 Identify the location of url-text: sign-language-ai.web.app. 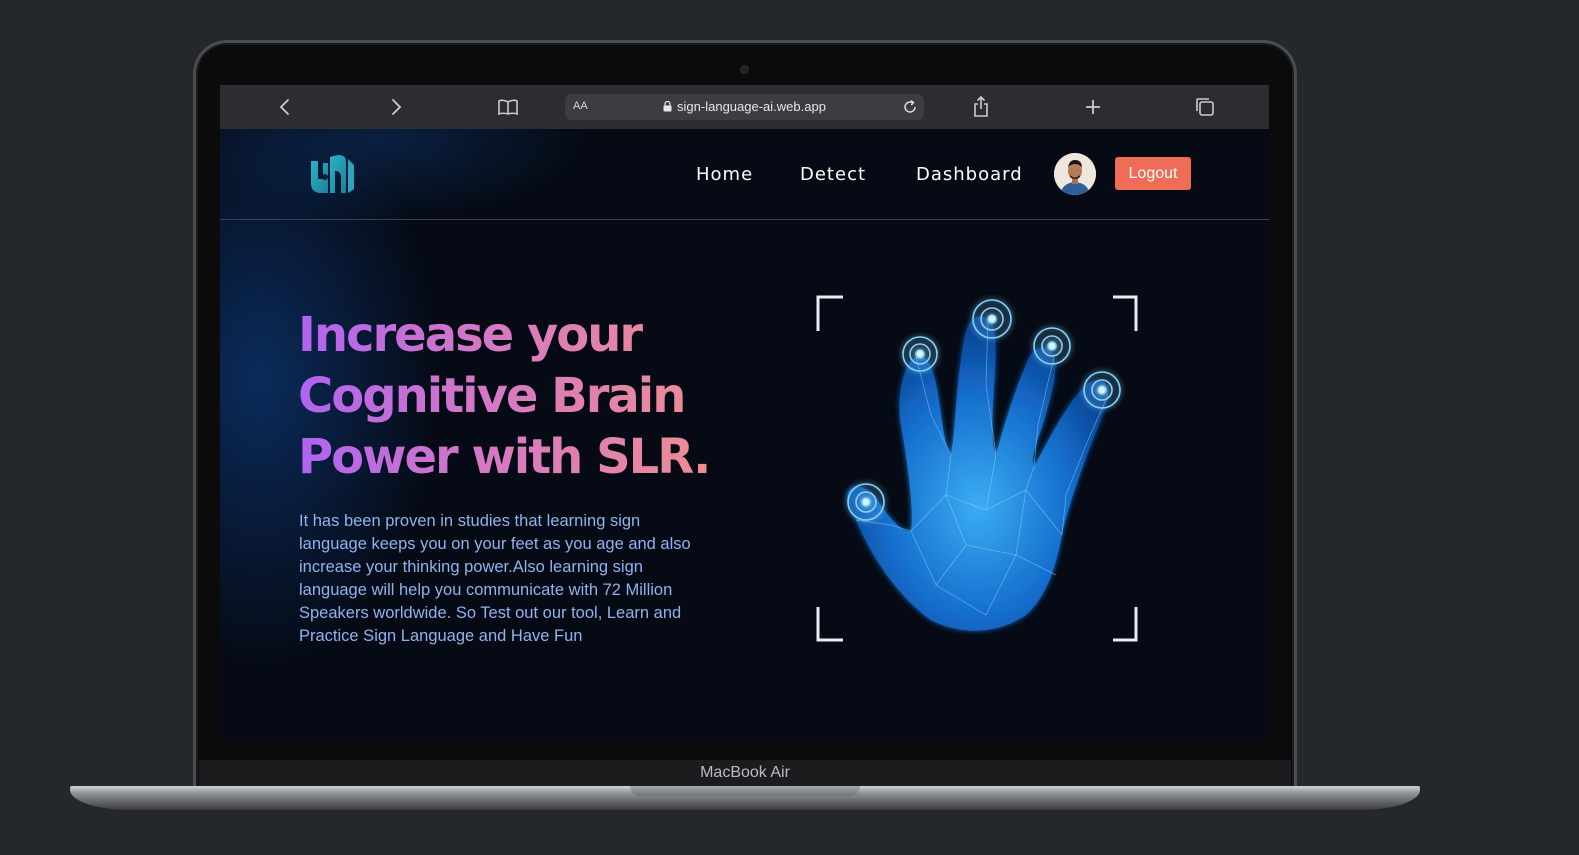
(744, 106).